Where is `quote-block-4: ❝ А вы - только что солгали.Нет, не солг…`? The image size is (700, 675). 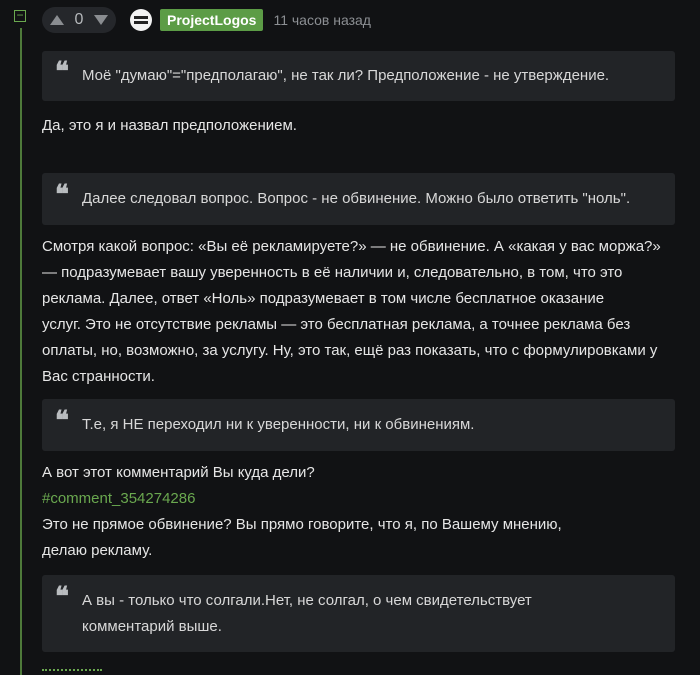
quote-block-4: ❝ А вы - только что солгали.Нет, не солг… is located at coordinates (358, 613).